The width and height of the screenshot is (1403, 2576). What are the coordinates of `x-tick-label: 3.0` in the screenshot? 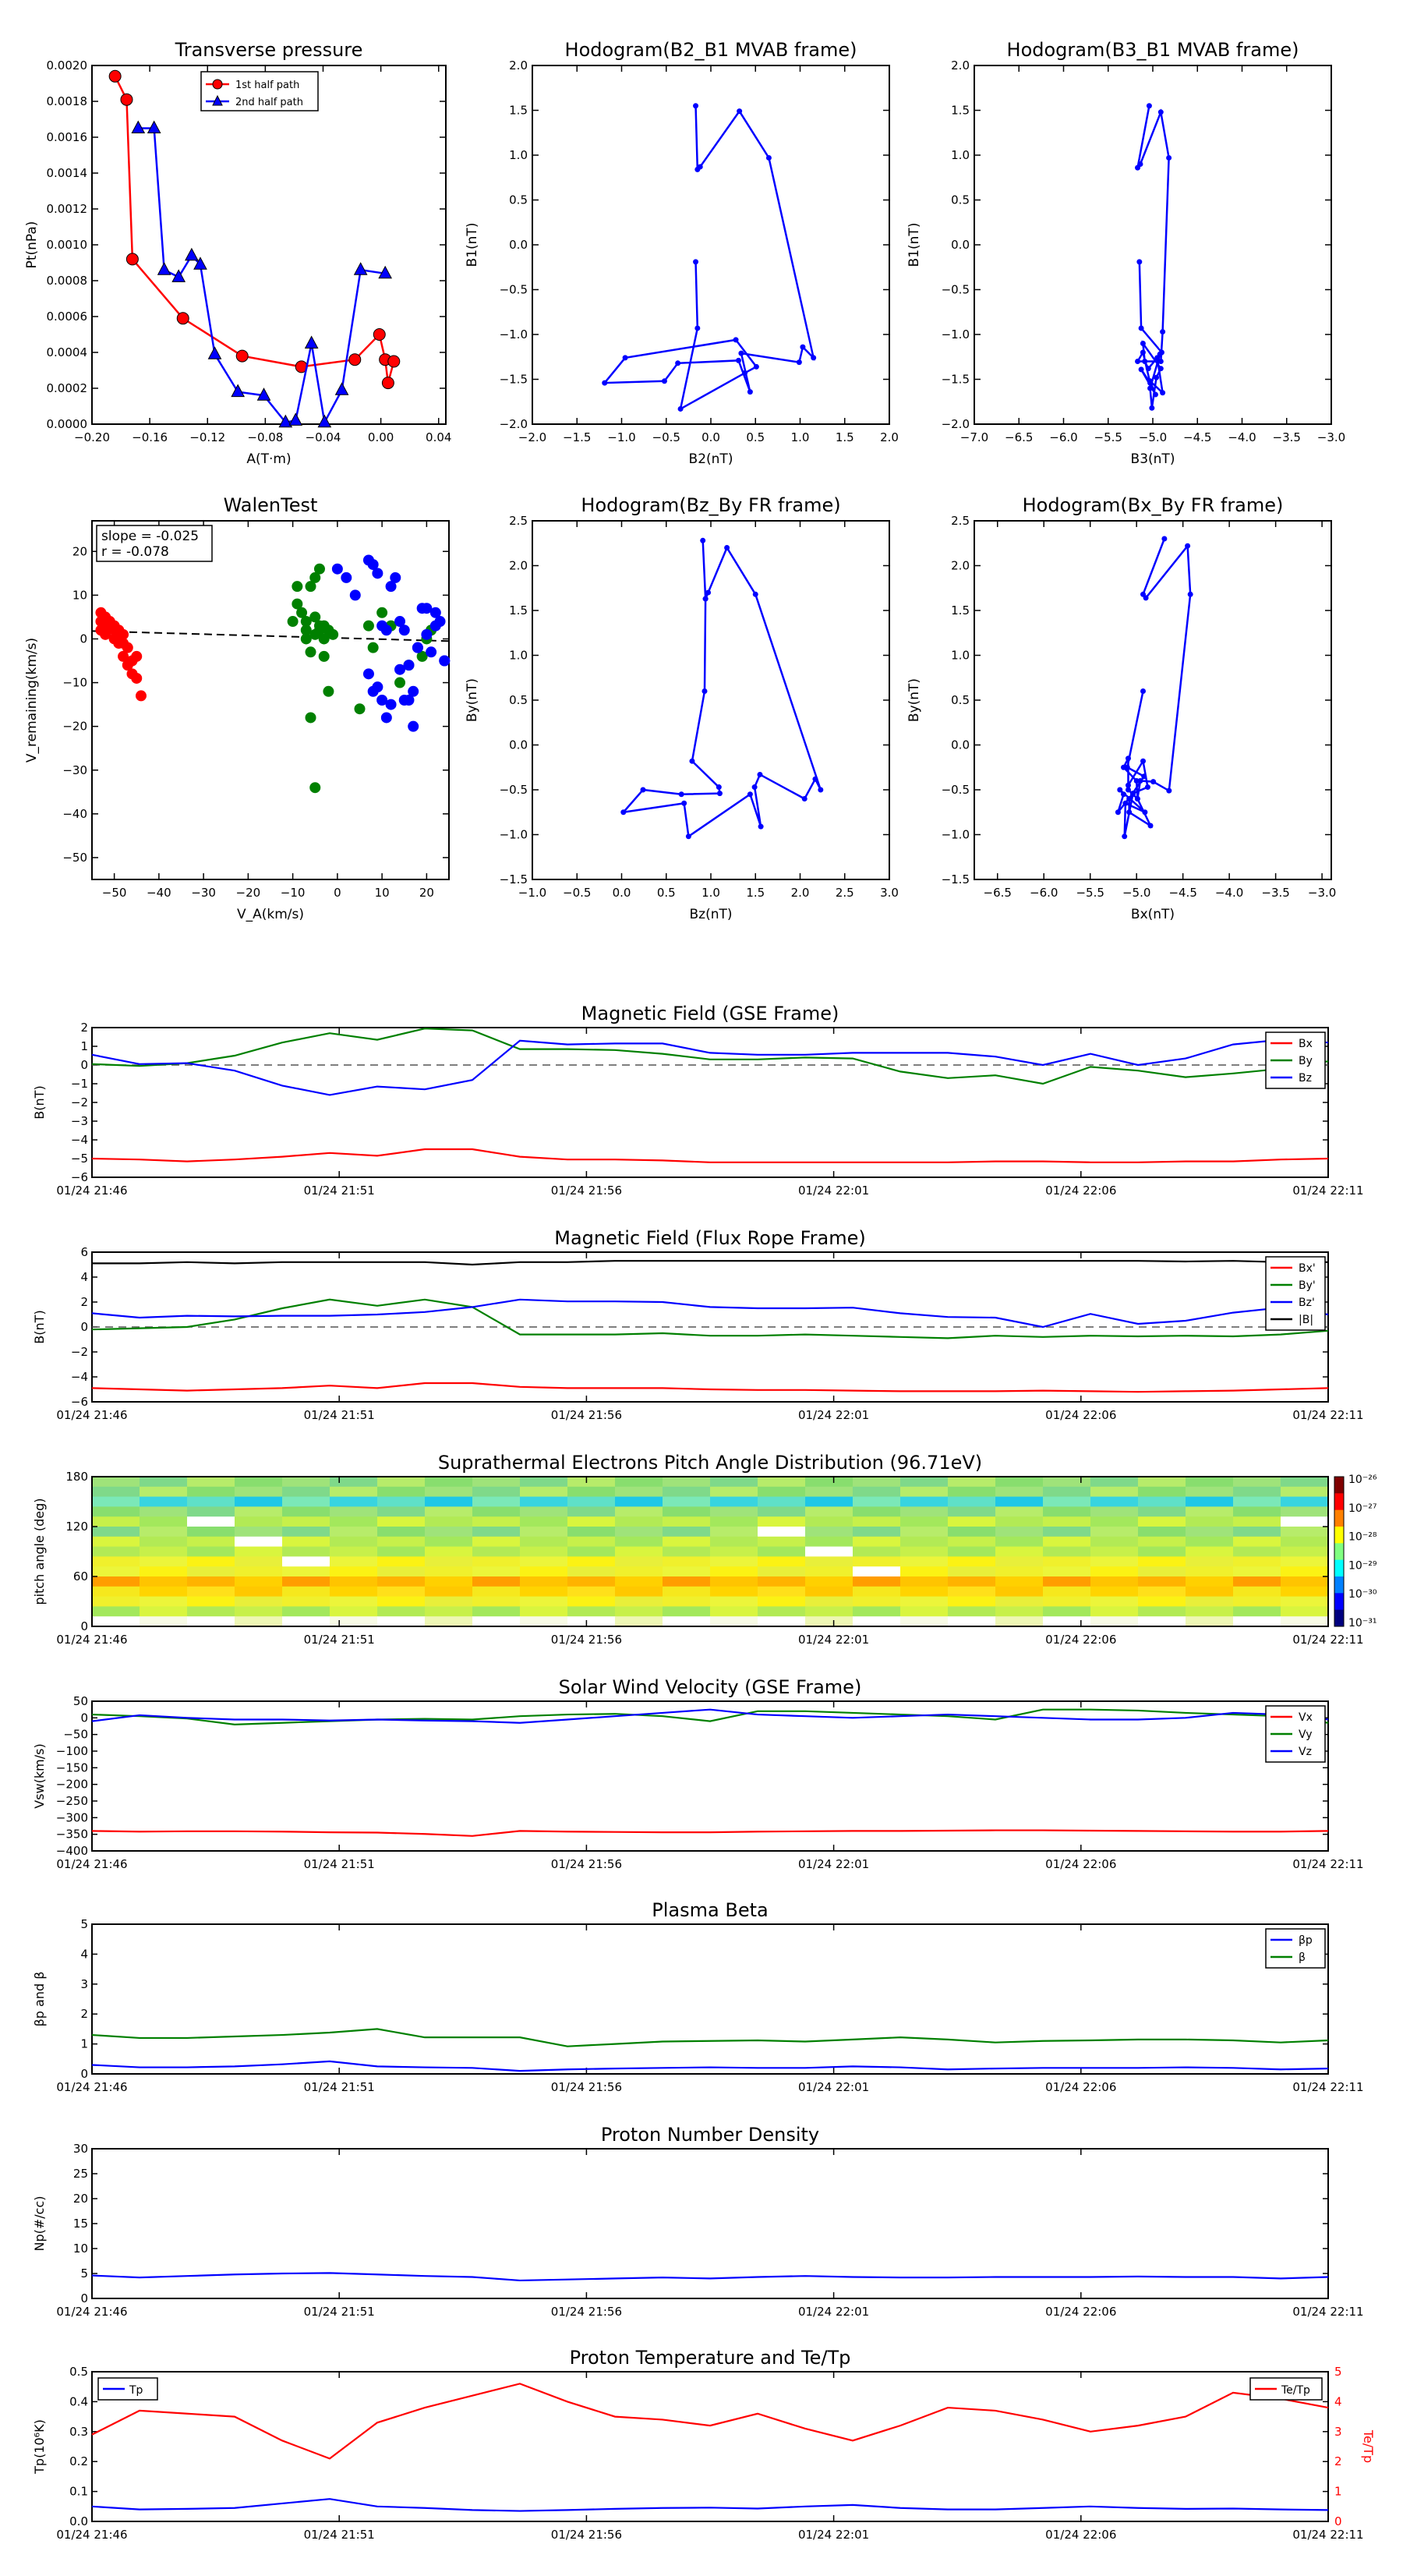 It's located at (889, 893).